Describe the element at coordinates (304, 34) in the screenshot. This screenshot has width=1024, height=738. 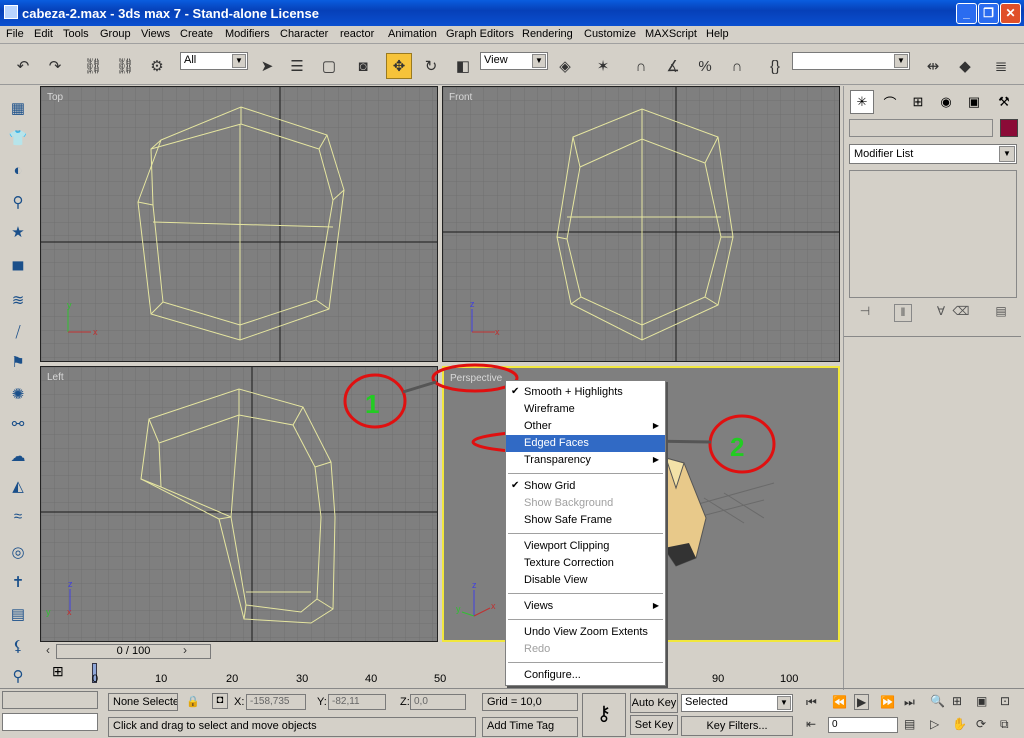
I see `menu-character: Character` at that location.